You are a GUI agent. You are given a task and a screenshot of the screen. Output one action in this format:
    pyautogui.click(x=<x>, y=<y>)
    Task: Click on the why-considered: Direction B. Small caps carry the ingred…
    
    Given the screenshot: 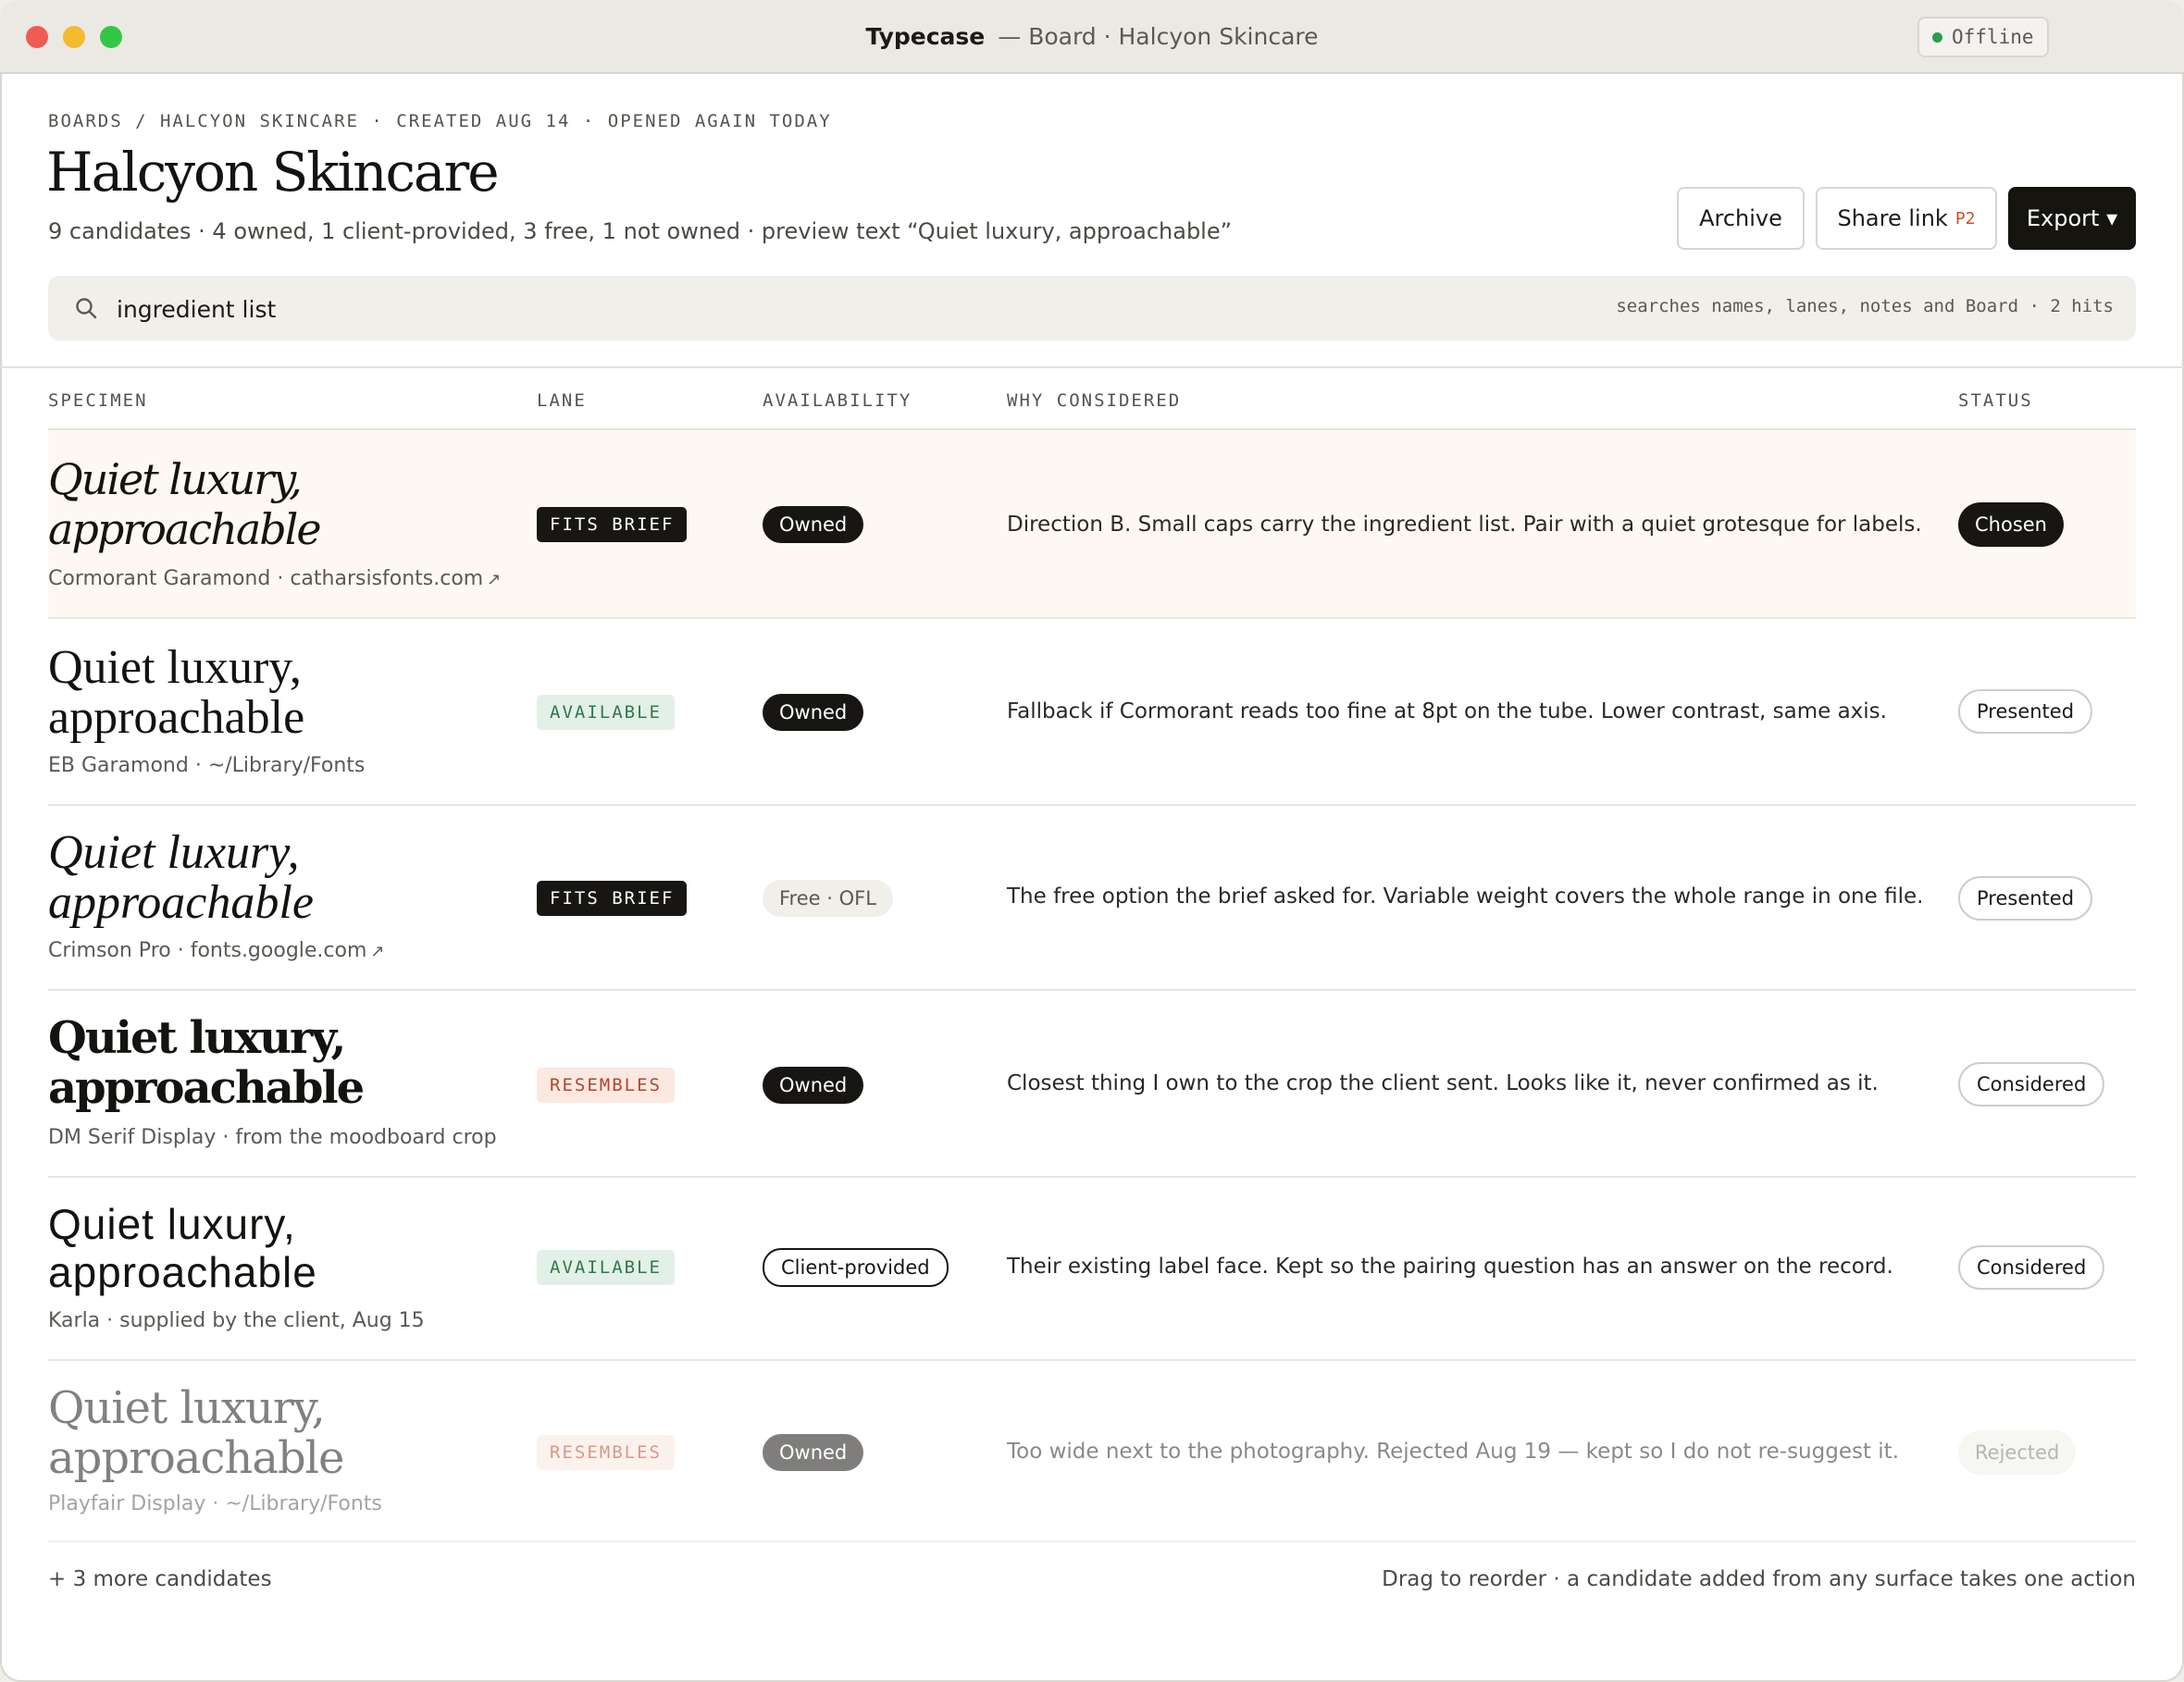 What is the action you would take?
    pyautogui.click(x=1464, y=525)
    